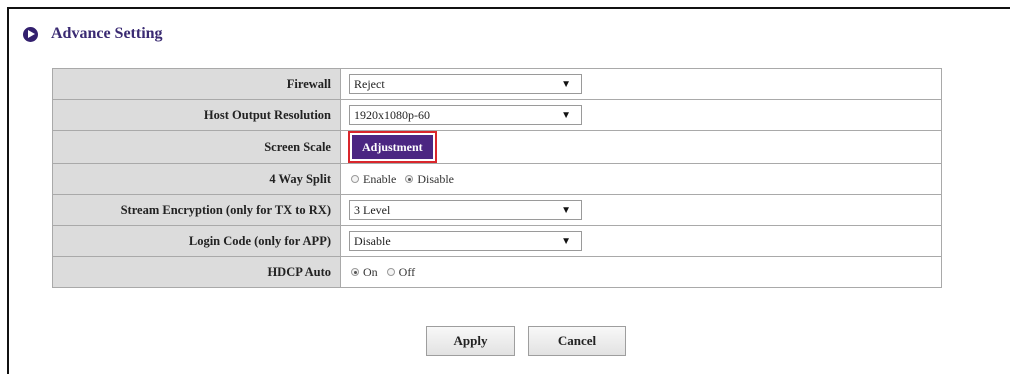  I want to click on stream-encryption-value: 3 Level, so click(372, 209).